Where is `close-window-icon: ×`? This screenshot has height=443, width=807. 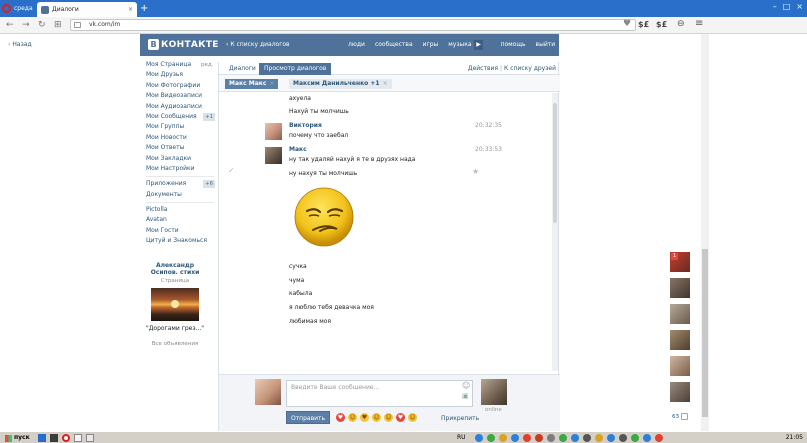 close-window-icon: × is located at coordinates (799, 6).